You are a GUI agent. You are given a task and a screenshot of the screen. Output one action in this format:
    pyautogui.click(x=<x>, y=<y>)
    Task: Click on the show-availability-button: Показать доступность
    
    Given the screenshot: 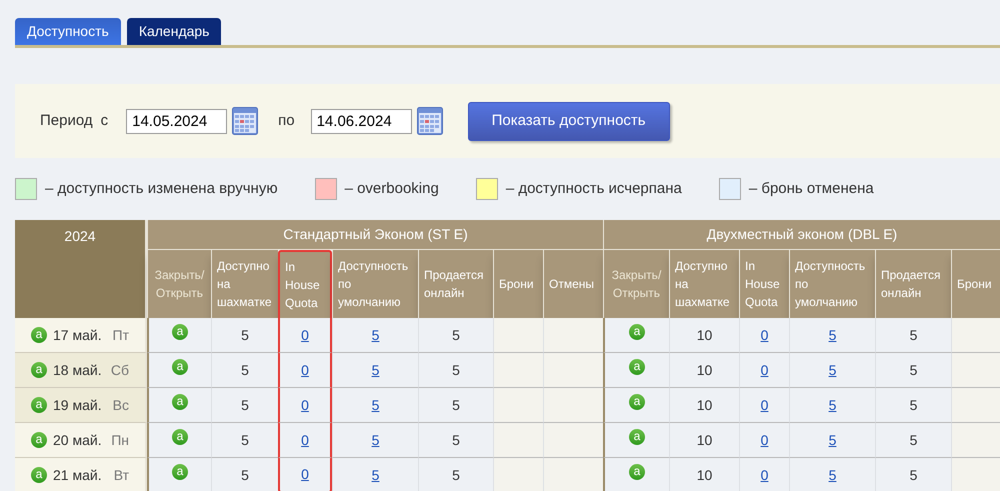 What is the action you would take?
    pyautogui.click(x=569, y=121)
    